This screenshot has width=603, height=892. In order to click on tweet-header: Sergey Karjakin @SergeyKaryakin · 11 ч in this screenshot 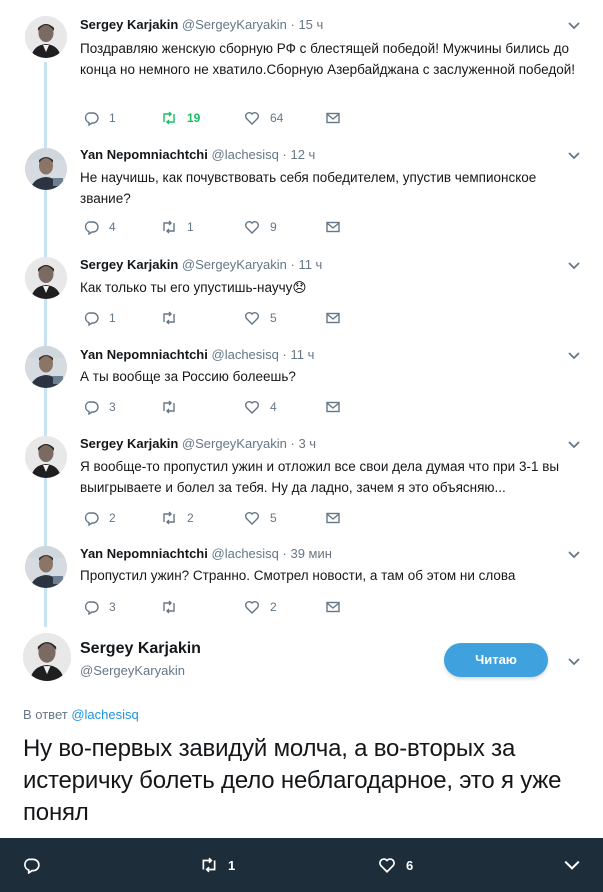, I will do `click(201, 264)`.